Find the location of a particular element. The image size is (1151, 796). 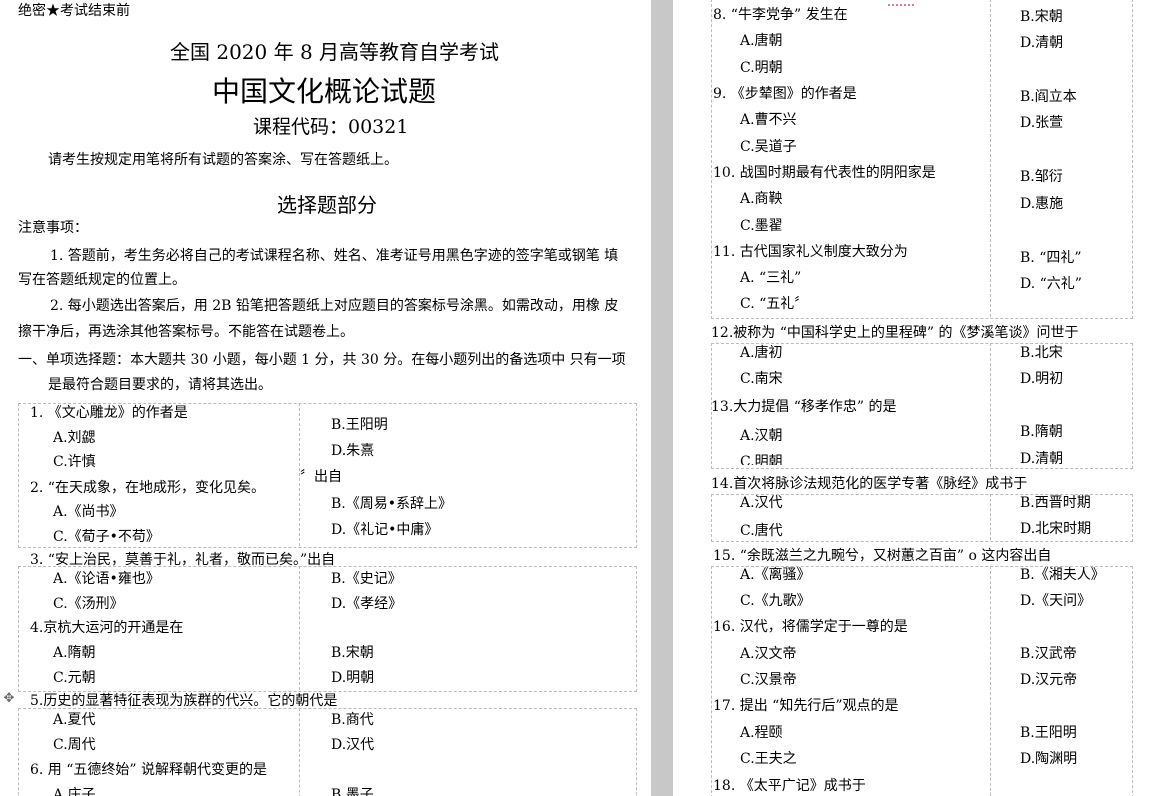

question-9-option-b: B.阎立本 is located at coordinates (1048, 97).